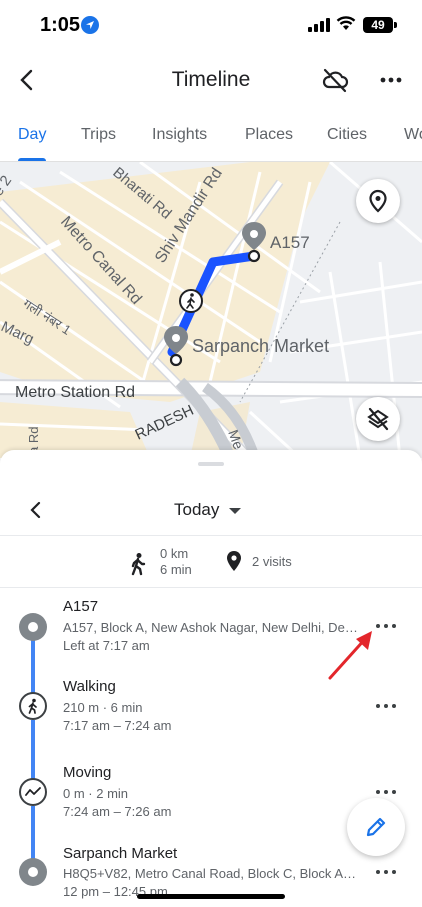 The image size is (422, 907). I want to click on summary-distance: 0 km 6 min, so click(176, 562).